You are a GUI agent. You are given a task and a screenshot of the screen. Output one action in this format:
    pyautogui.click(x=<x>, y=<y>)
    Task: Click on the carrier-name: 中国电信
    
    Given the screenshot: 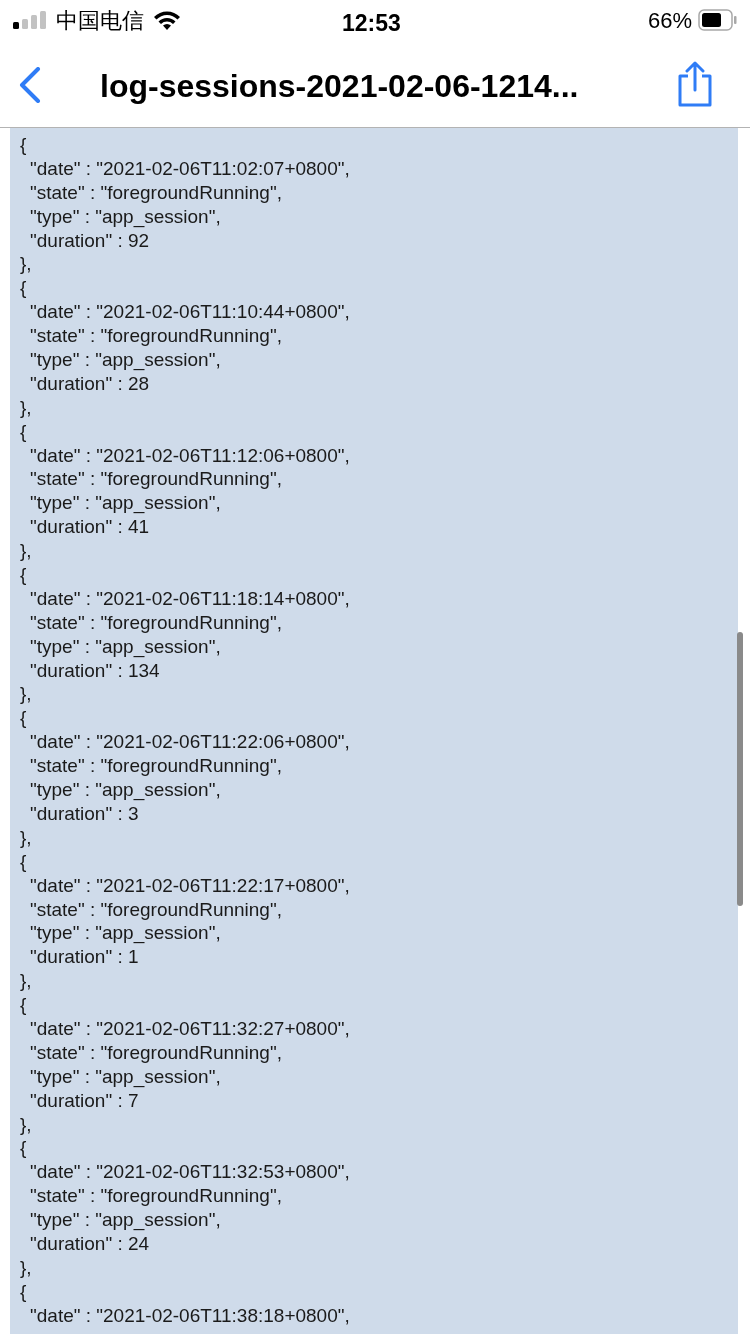 What is the action you would take?
    pyautogui.click(x=100, y=20)
    